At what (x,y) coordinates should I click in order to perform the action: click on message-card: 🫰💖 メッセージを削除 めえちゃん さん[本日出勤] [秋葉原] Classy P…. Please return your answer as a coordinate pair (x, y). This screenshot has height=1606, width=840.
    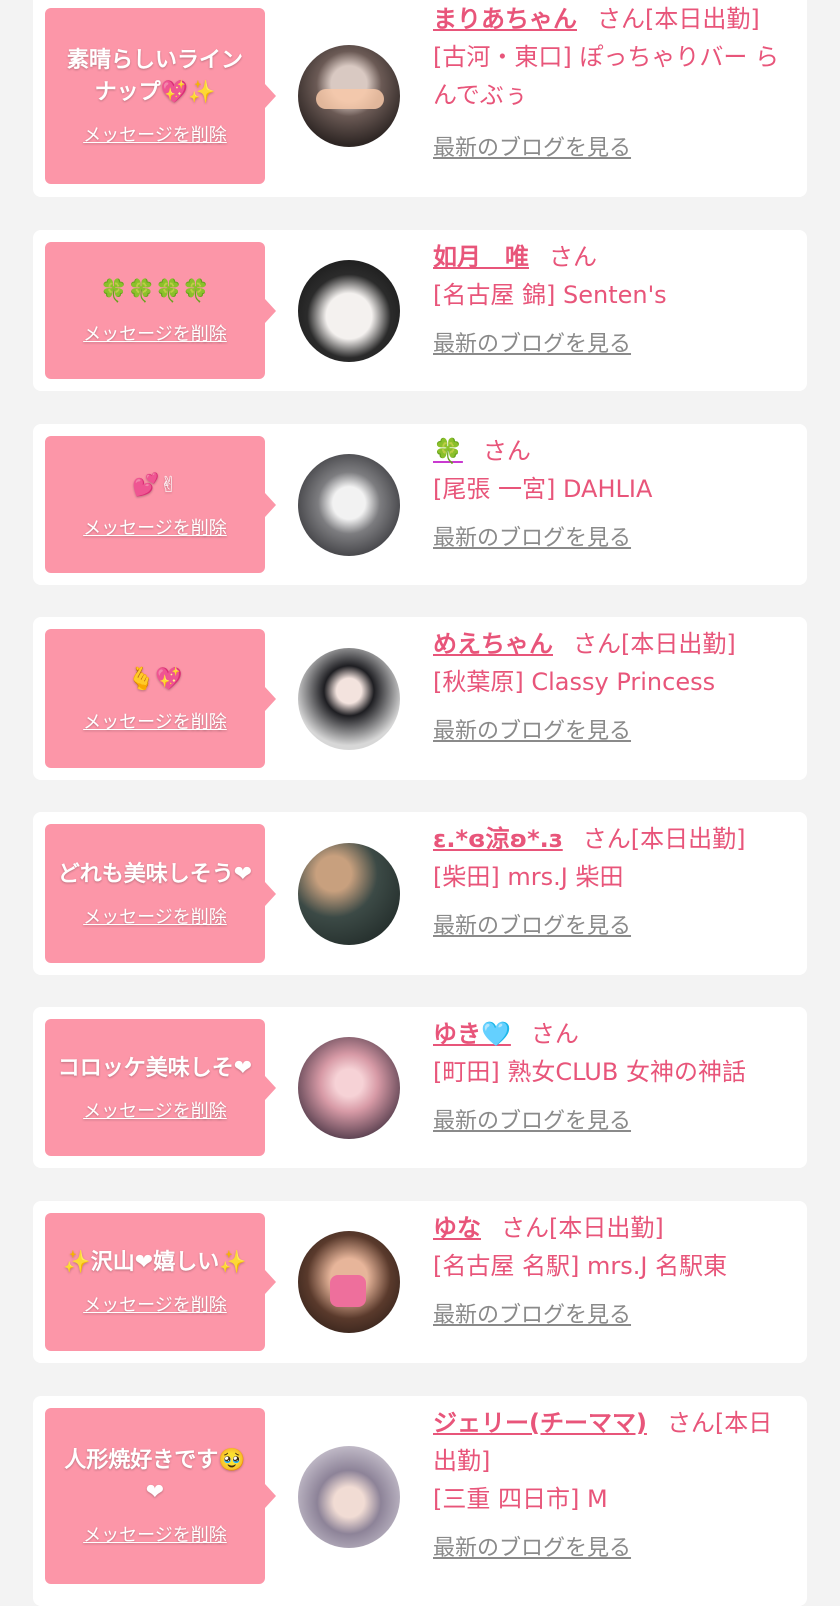
    Looking at the image, I should click on (420, 698).